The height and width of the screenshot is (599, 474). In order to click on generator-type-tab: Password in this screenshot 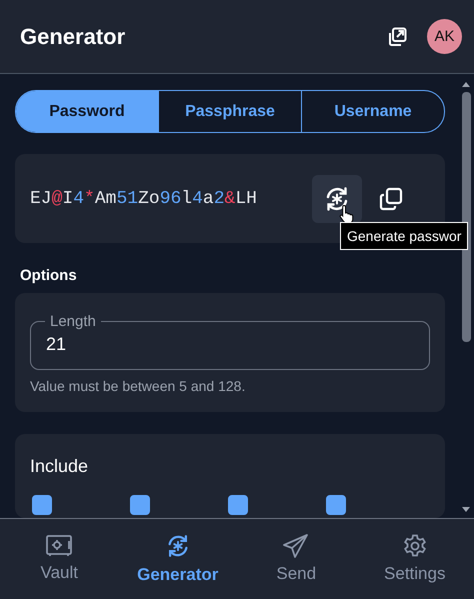, I will do `click(87, 111)`.